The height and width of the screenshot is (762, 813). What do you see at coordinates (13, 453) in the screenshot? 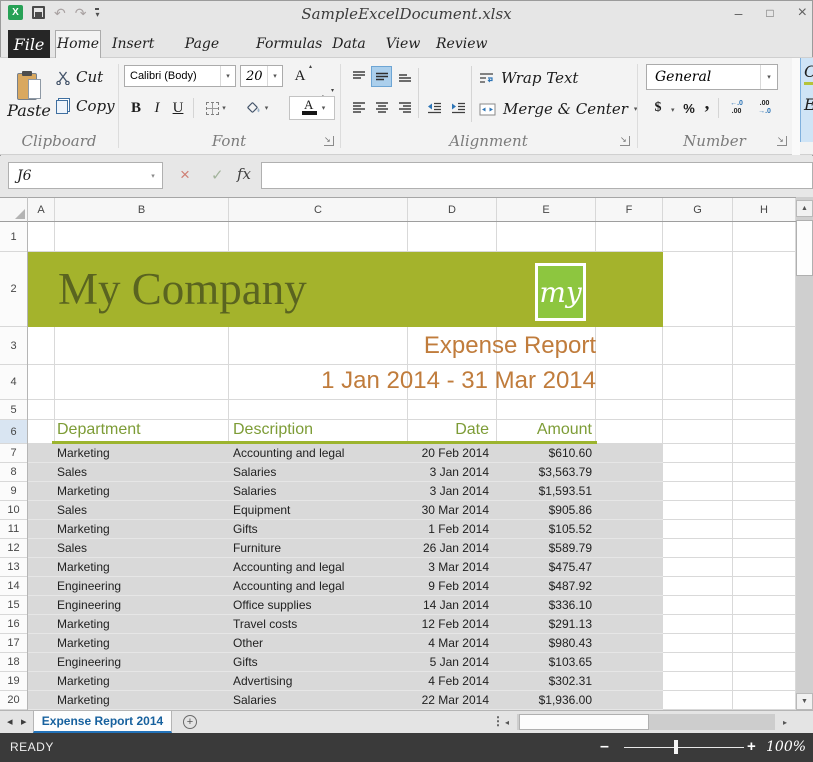
I see `row-header-7: 7` at bounding box center [13, 453].